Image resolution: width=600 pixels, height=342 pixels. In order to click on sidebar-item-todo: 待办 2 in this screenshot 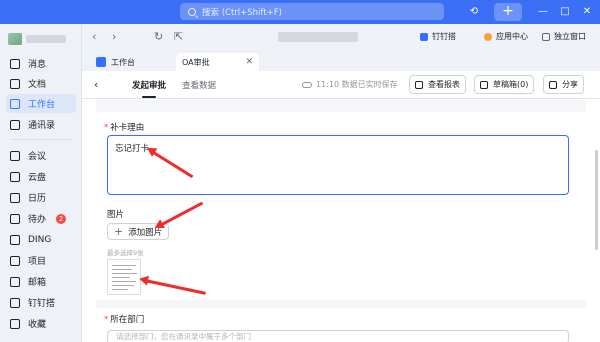, I will do `click(41, 218)`.